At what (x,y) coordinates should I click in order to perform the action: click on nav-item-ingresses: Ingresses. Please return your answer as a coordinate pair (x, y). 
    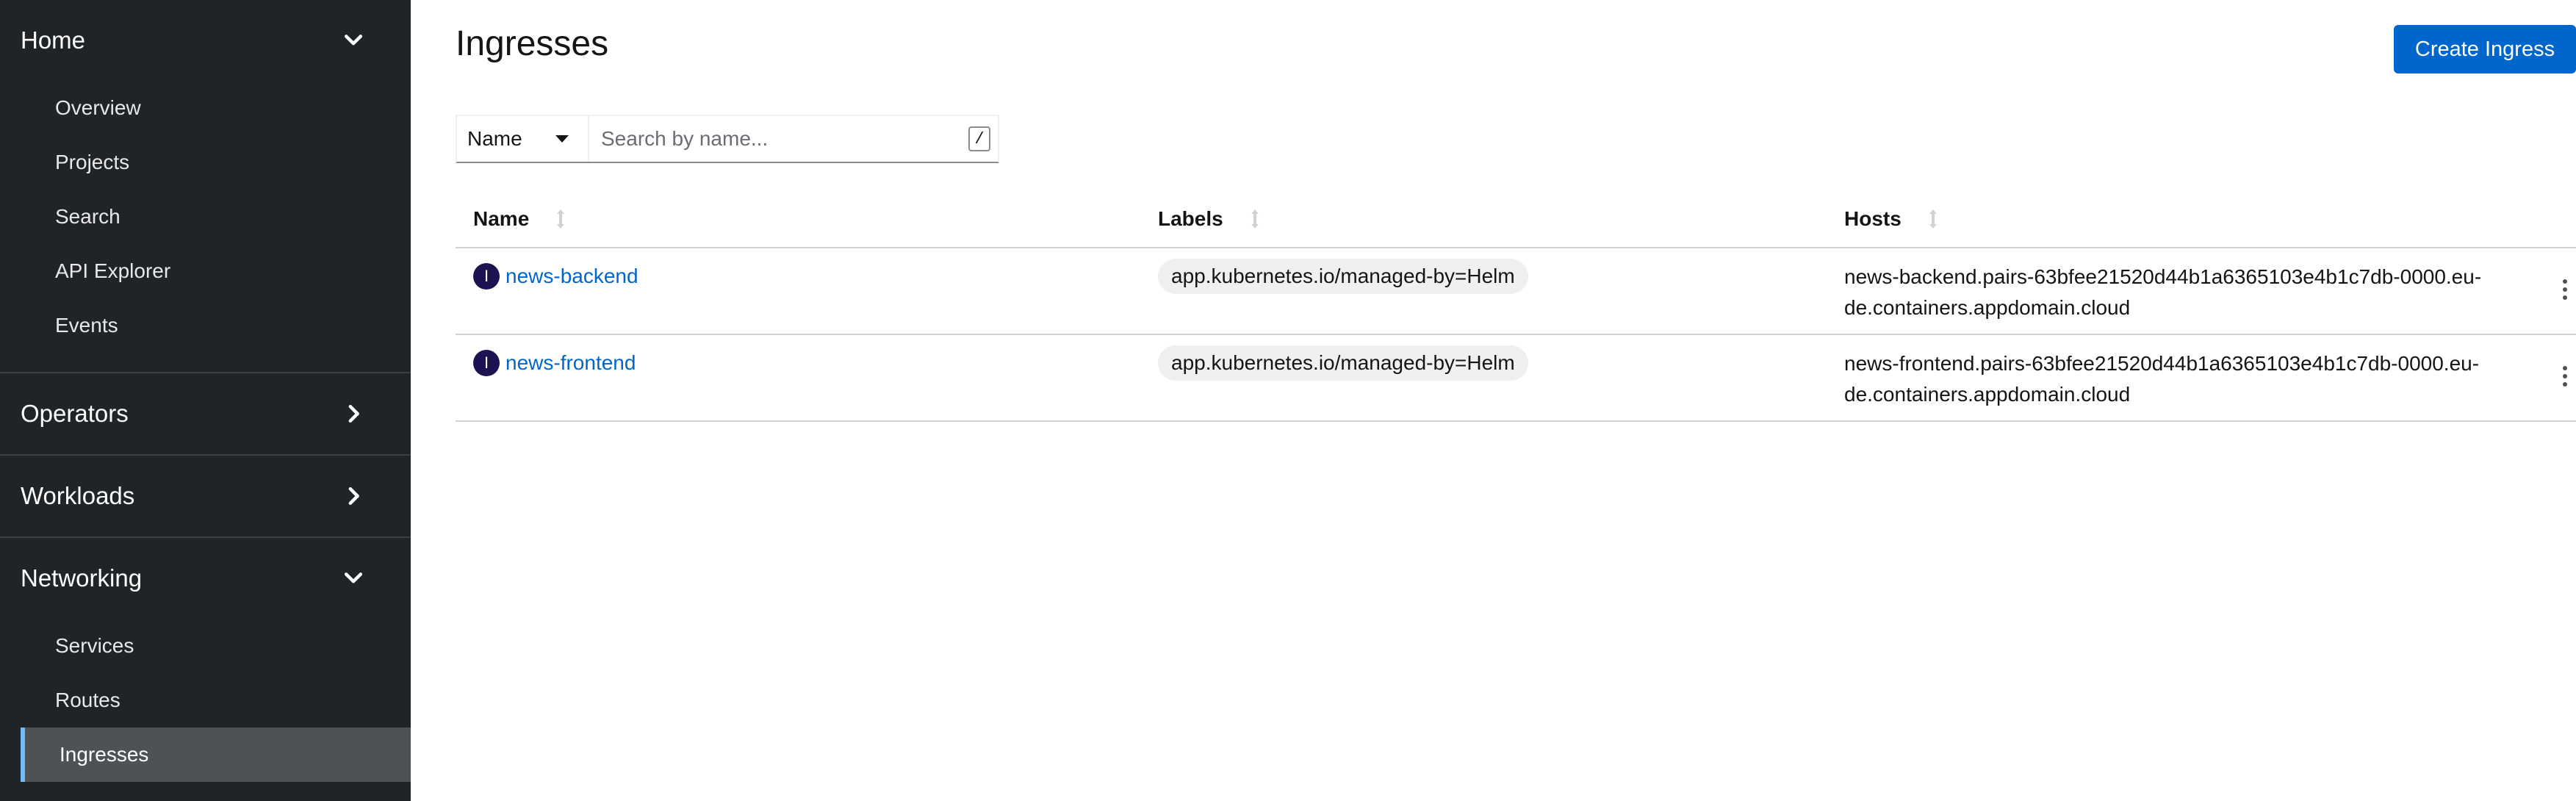
    Looking at the image, I should click on (216, 755).